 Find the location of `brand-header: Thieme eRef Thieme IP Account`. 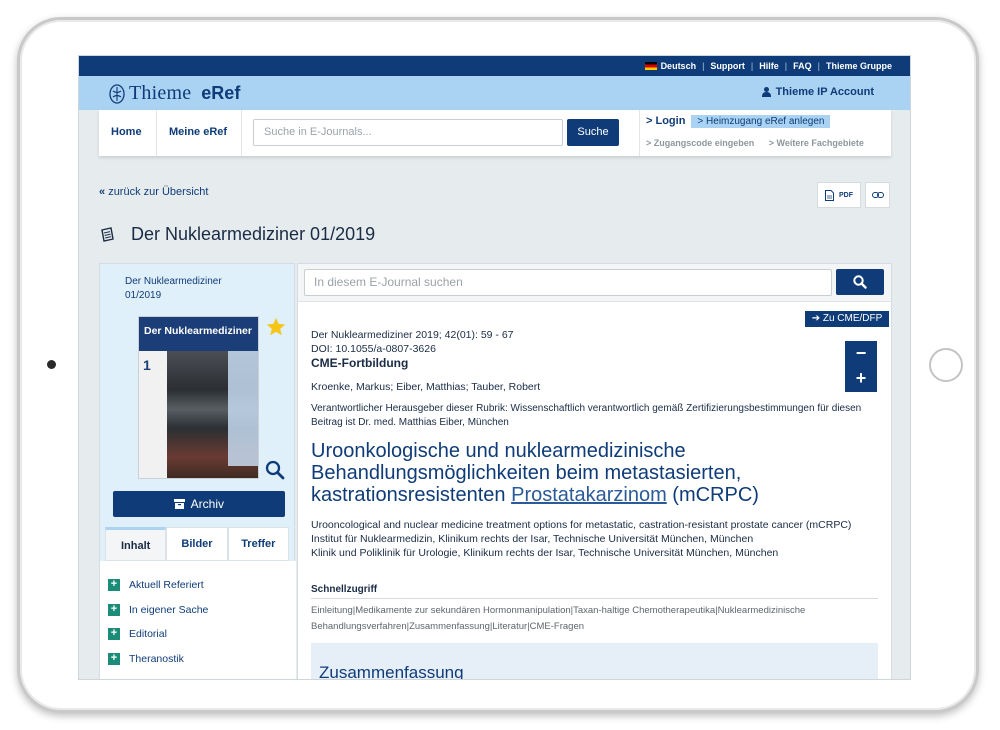

brand-header: Thieme eRef Thieme IP Account is located at coordinates (494, 93).